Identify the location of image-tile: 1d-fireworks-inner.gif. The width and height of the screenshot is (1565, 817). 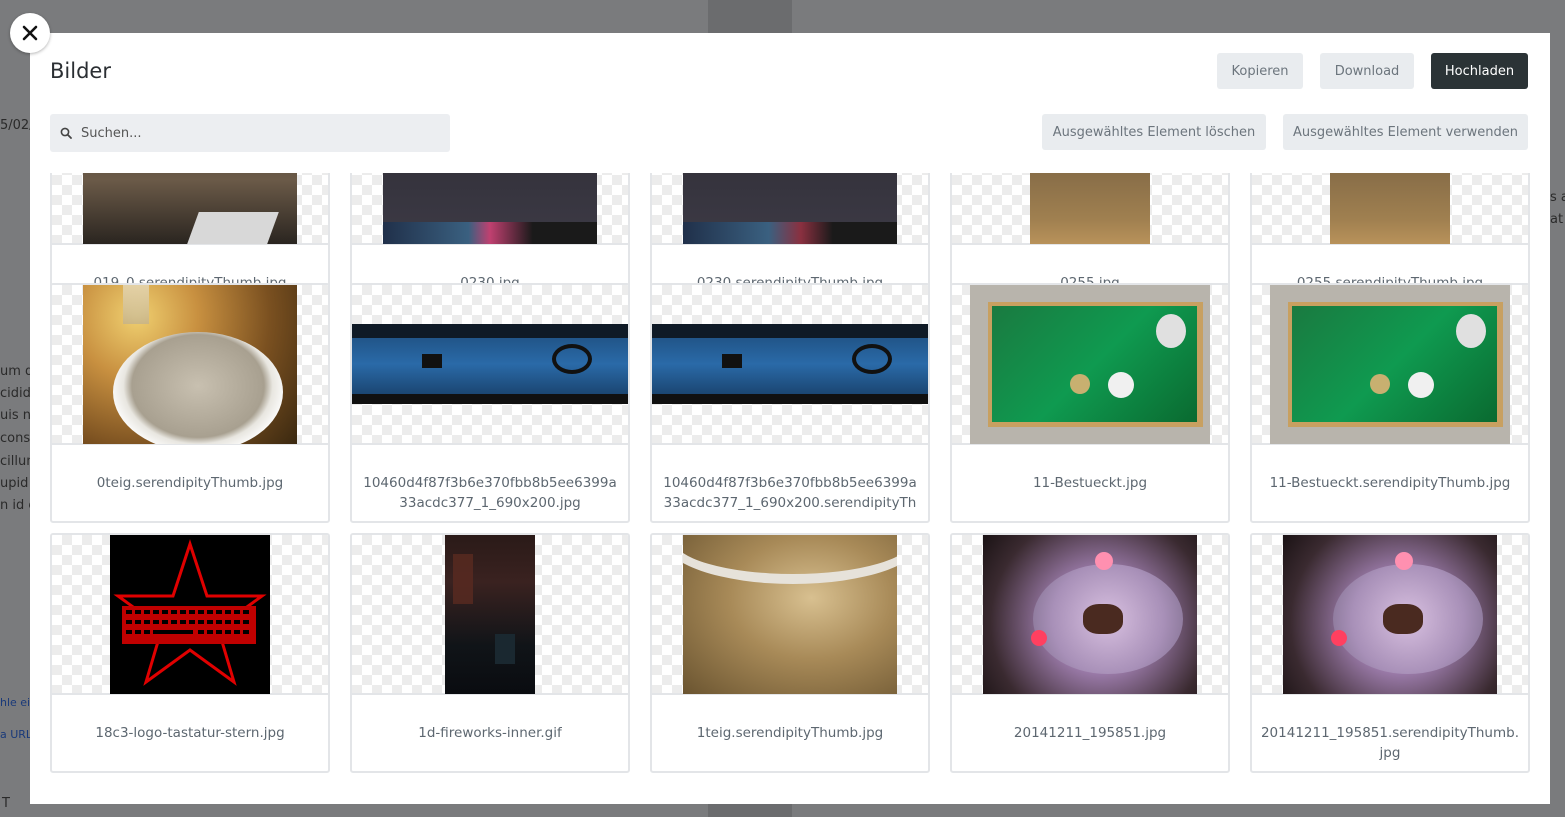
(490, 653).